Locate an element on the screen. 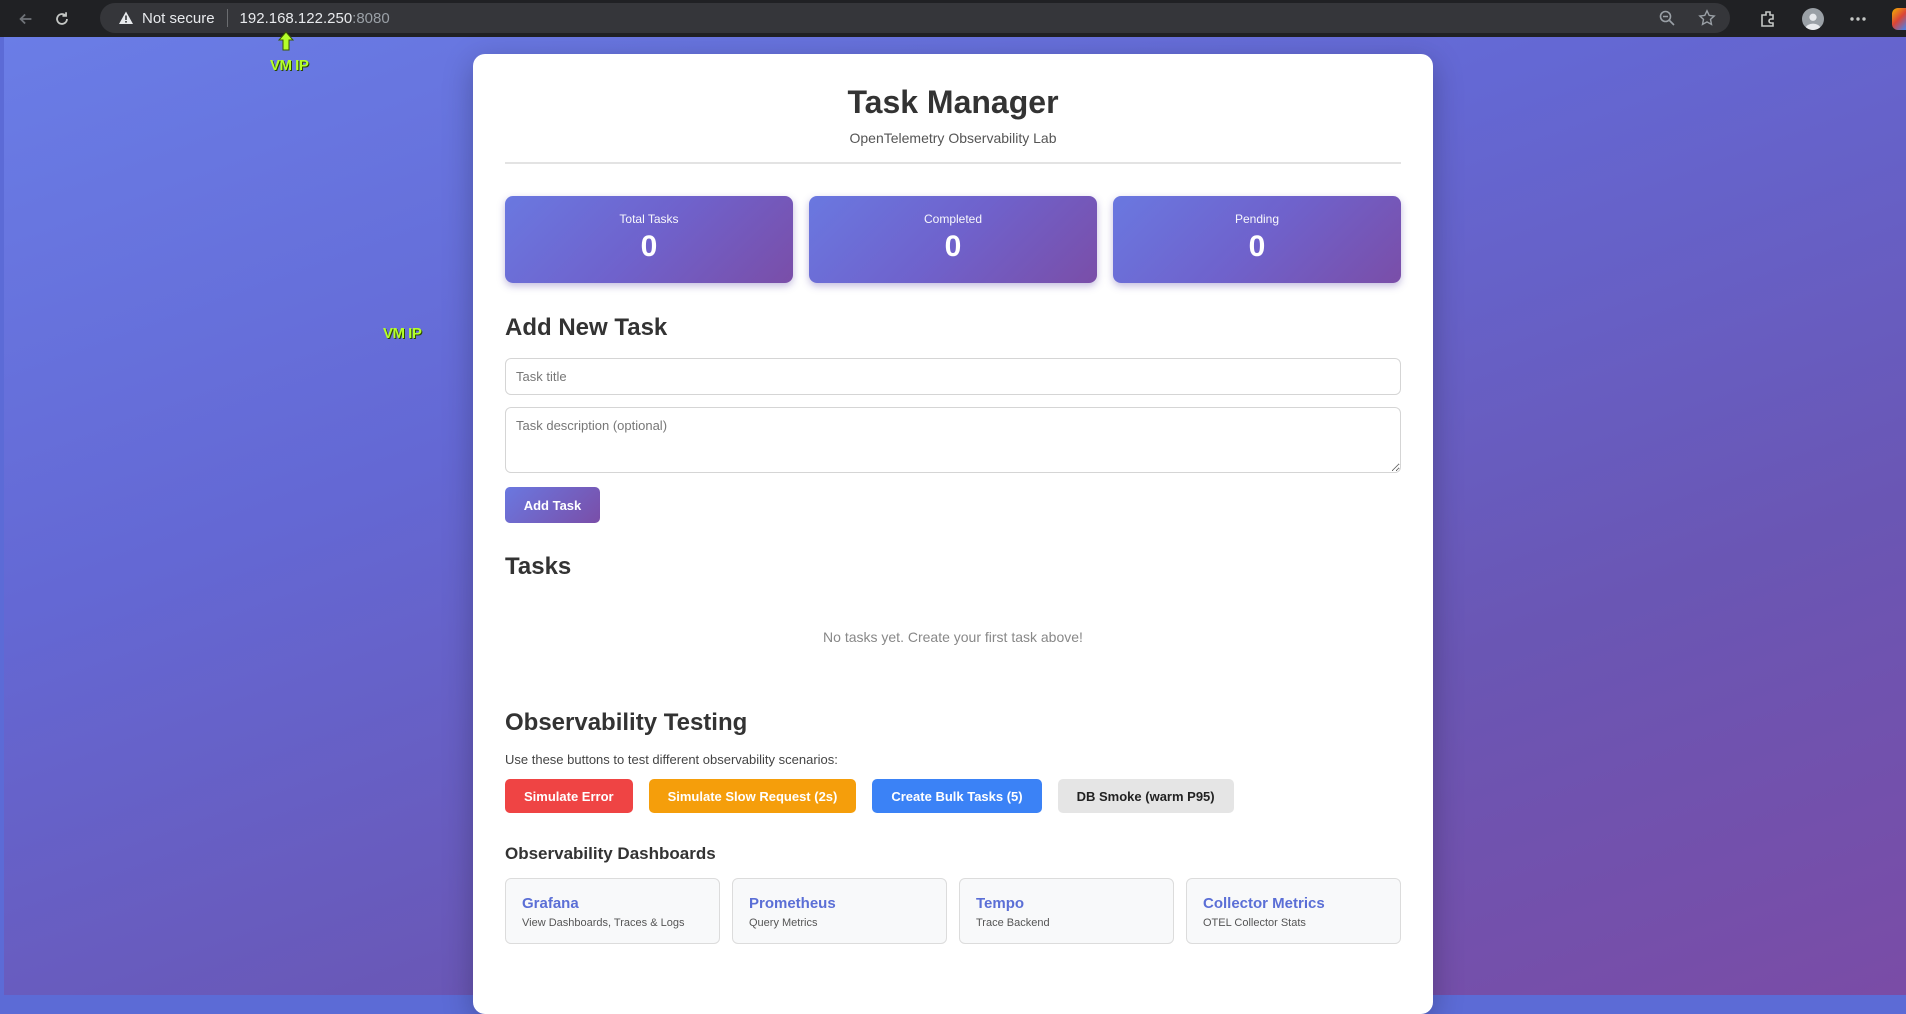 This screenshot has height=1014, width=1906. stats-row: Total Tasks 0 Completed 0 Pending 0 is located at coordinates (953, 239).